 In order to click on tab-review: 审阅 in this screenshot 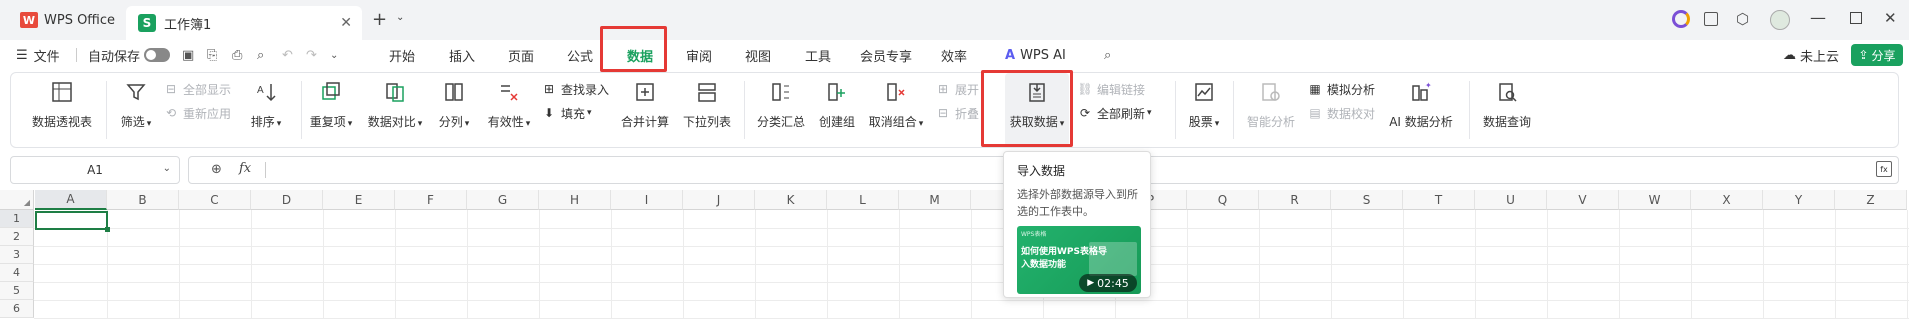, I will do `click(699, 55)`.